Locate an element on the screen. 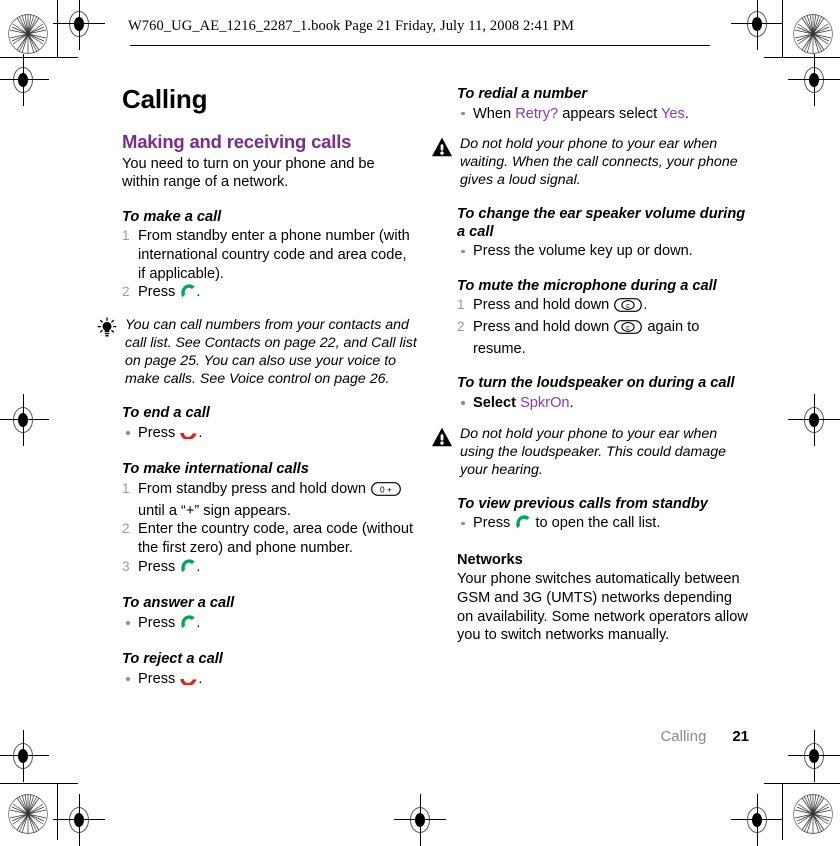 This screenshot has height=846, width=840. step-text: Press to open the call list. is located at coordinates (566, 523).